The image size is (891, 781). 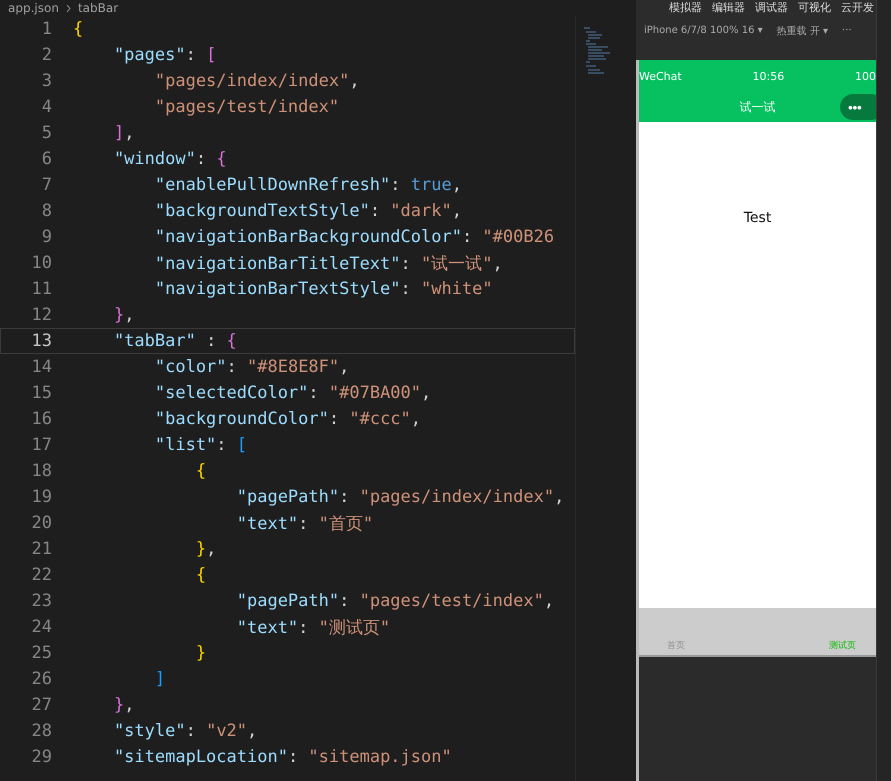 What do you see at coordinates (847, 30) in the screenshot?
I see `more-button: ···` at bounding box center [847, 30].